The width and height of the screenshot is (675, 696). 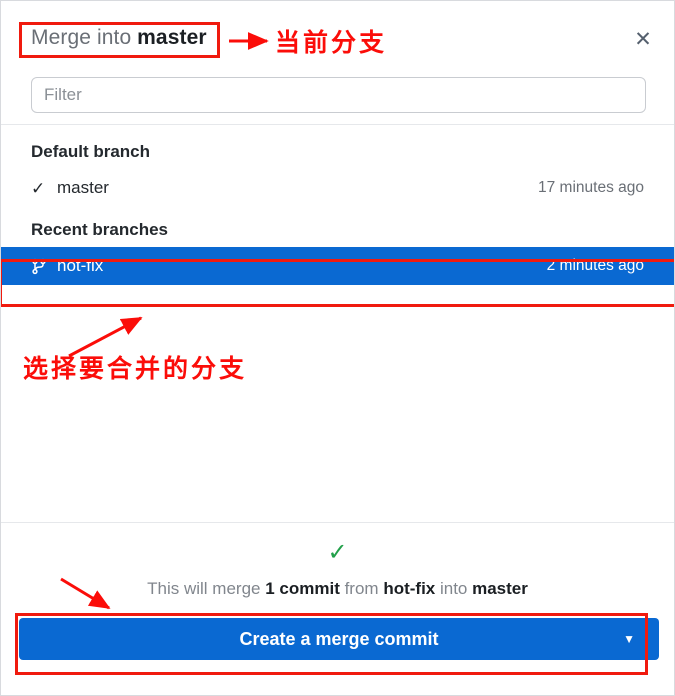 I want to click on page-title-prefix: Merge into, so click(x=84, y=37).